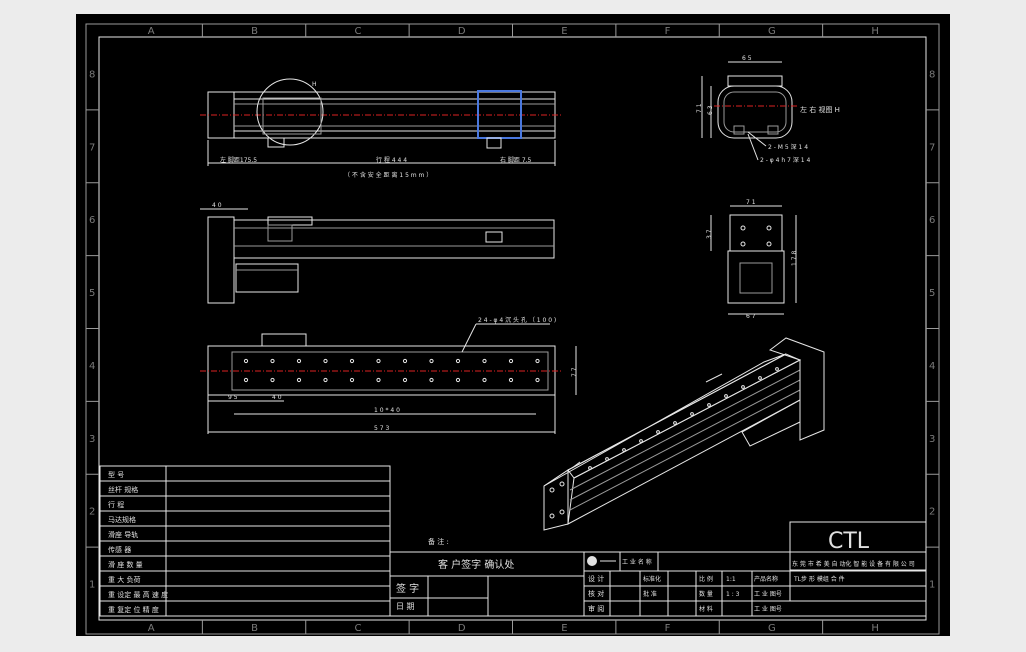  I want to click on zone-col-e-bottom: E, so click(564, 628).